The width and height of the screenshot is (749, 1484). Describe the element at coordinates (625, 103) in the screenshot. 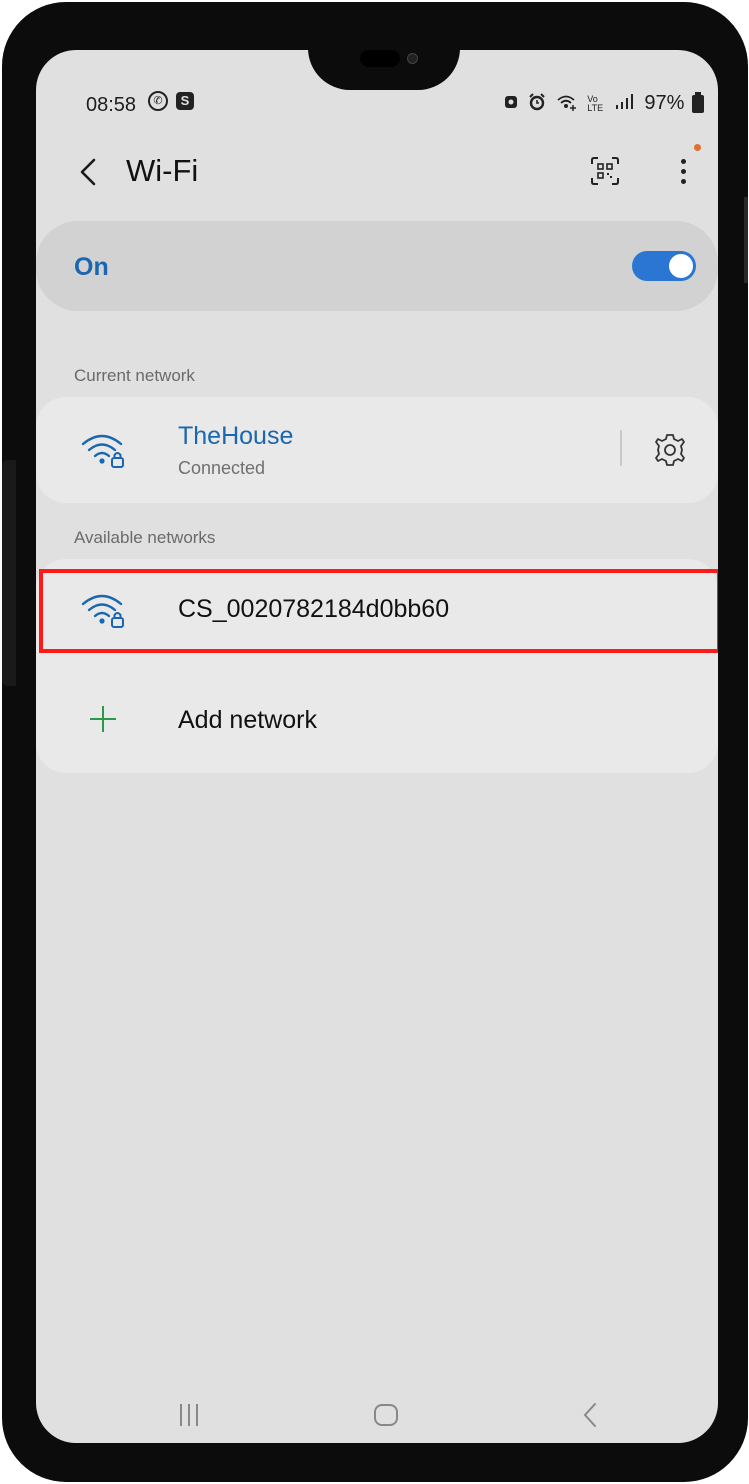

I see `signal-icon` at that location.